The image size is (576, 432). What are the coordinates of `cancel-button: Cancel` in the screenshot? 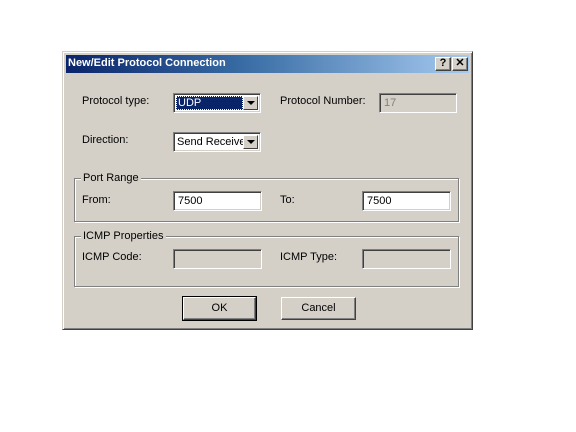 It's located at (318, 308).